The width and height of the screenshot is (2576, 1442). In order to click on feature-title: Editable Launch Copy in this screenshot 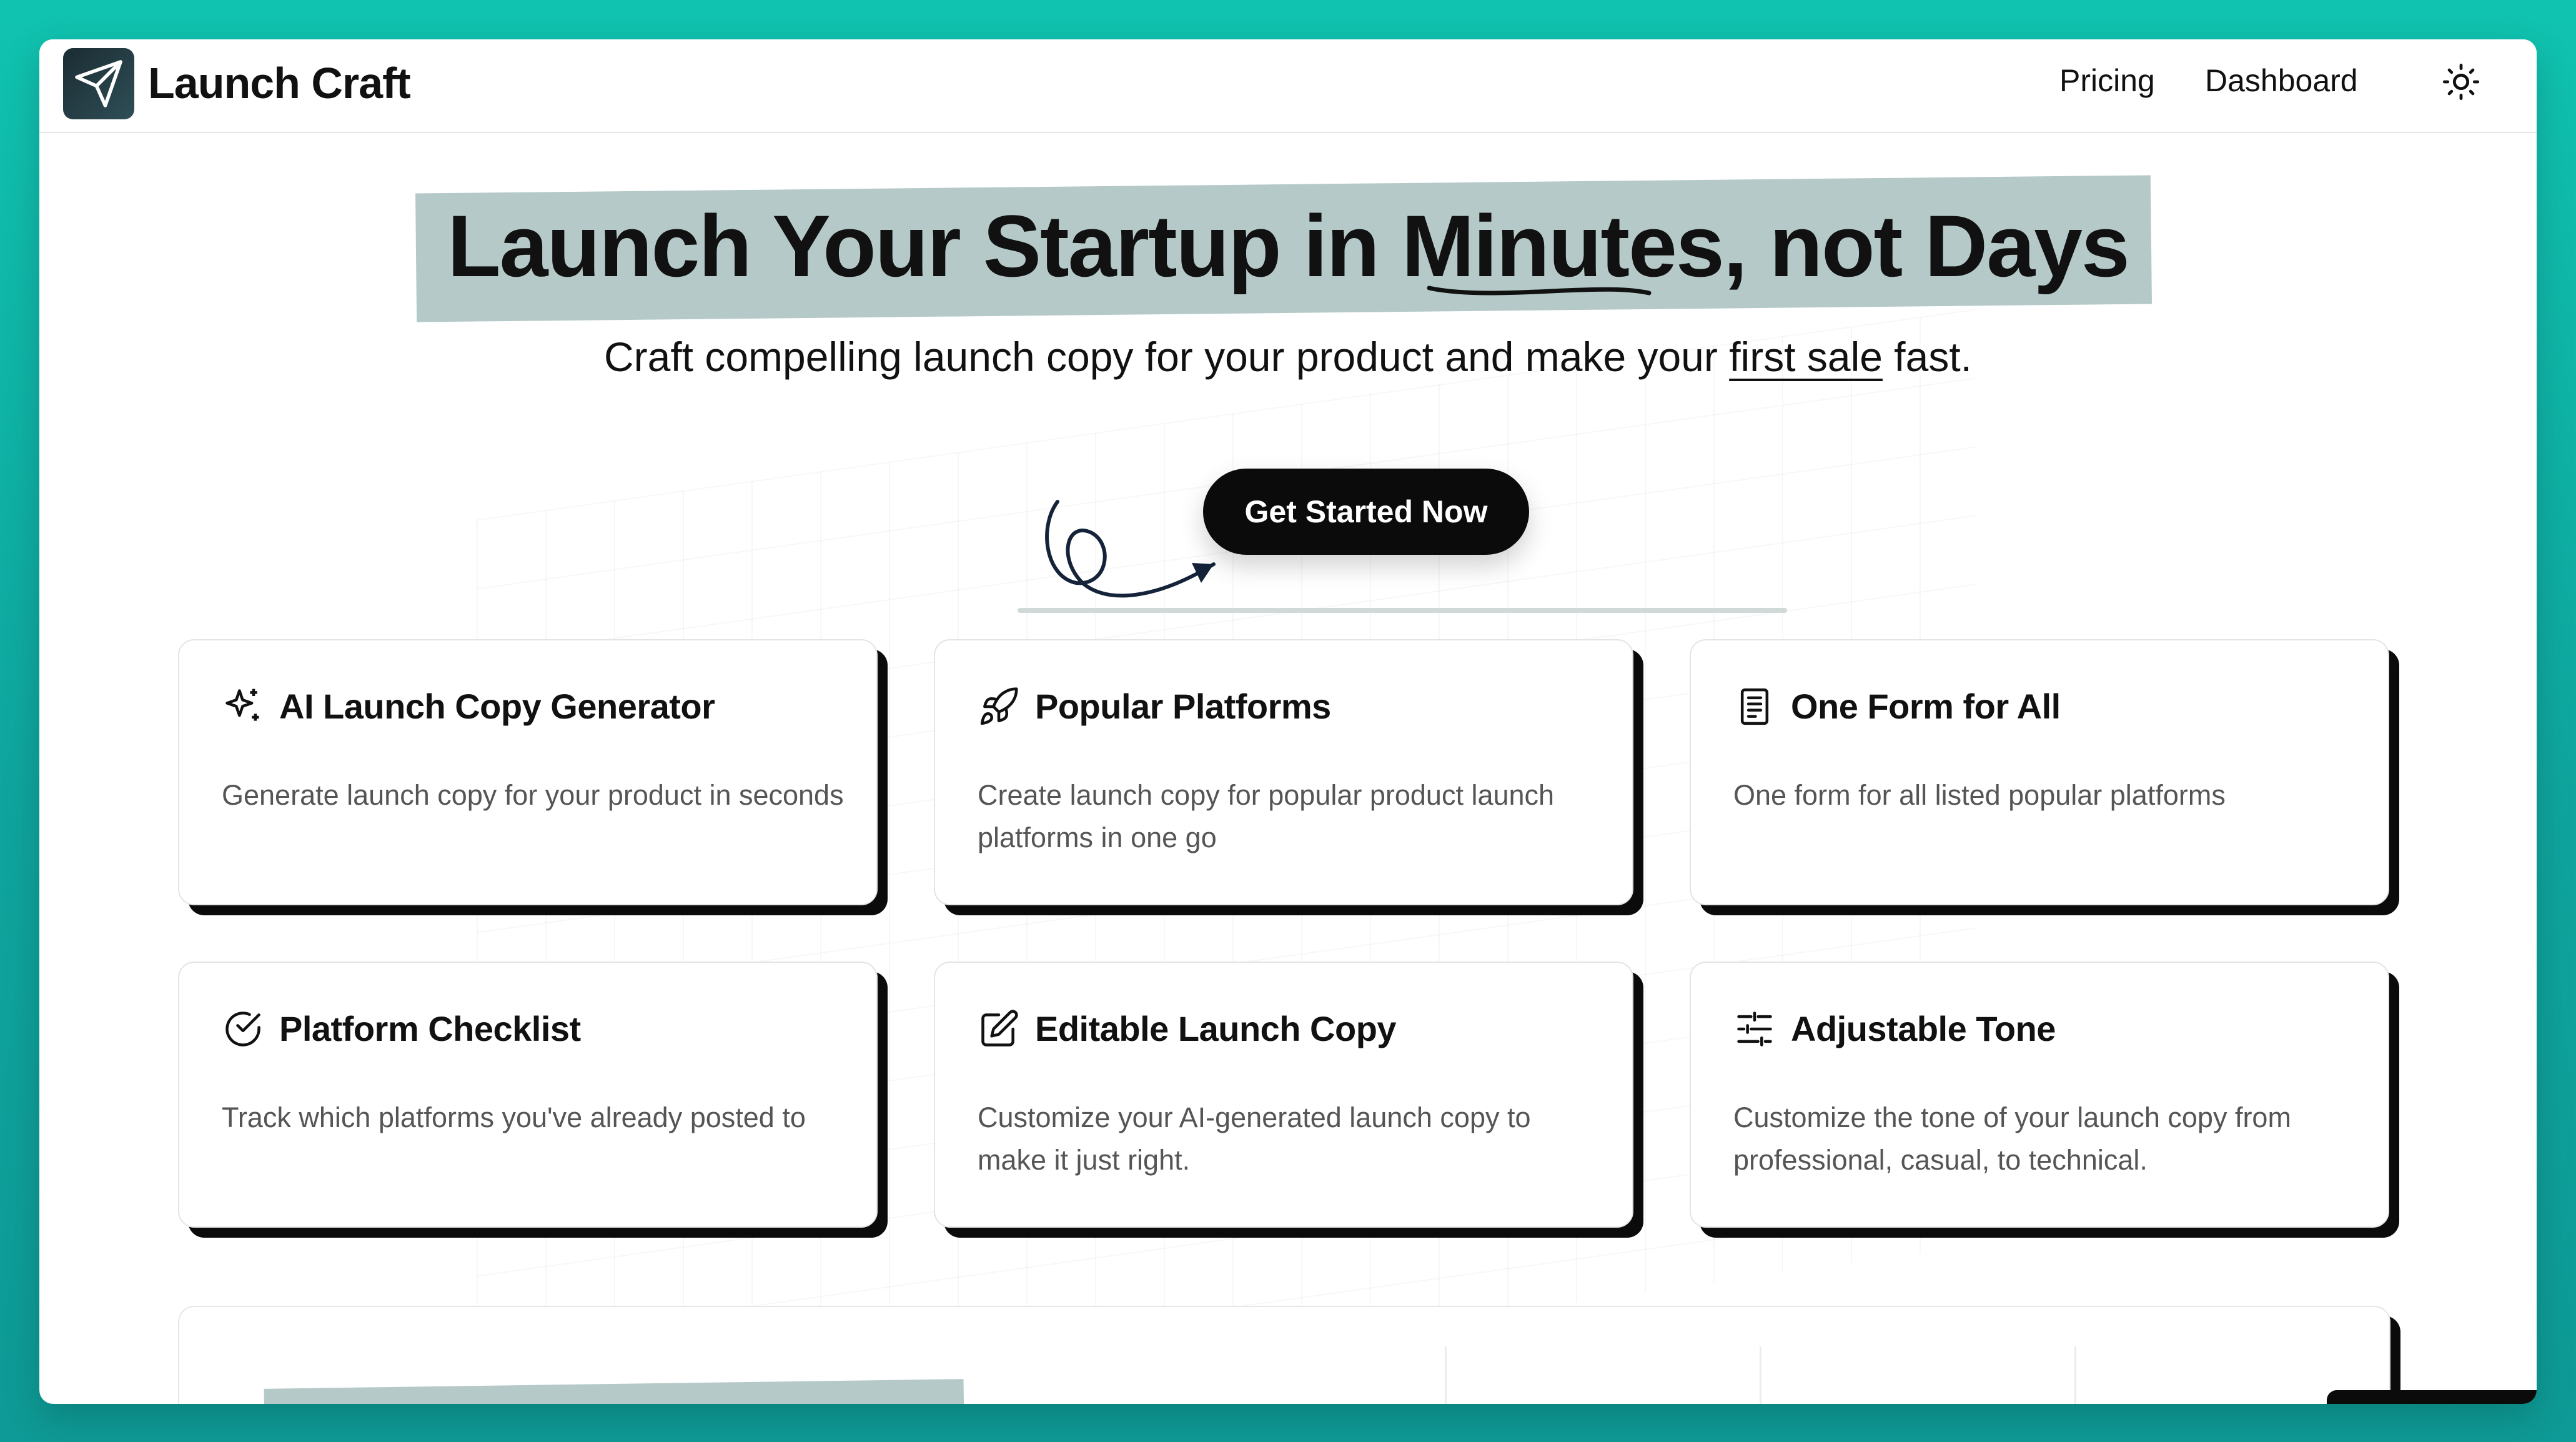, I will do `click(1216, 1028)`.